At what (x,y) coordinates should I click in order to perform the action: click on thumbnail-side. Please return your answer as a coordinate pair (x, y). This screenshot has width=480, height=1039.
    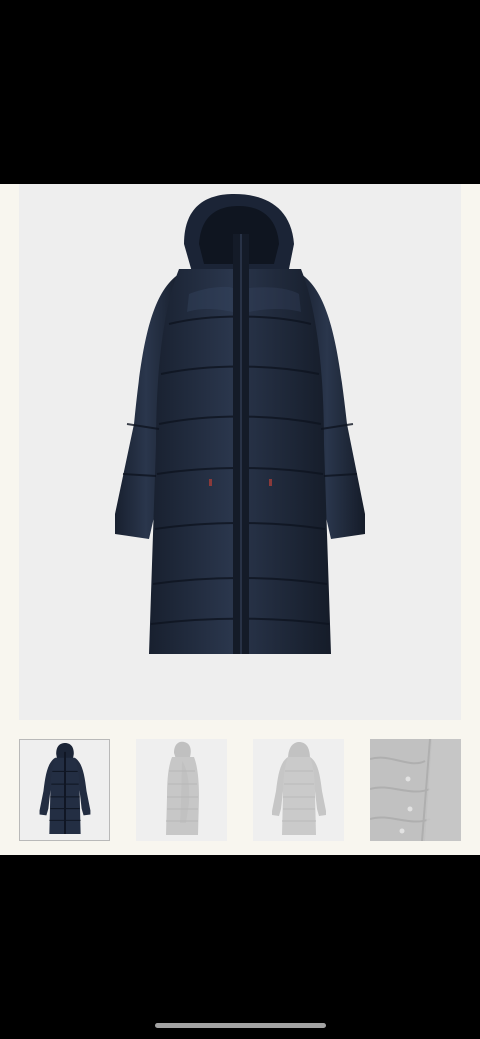
    Looking at the image, I should click on (181, 790).